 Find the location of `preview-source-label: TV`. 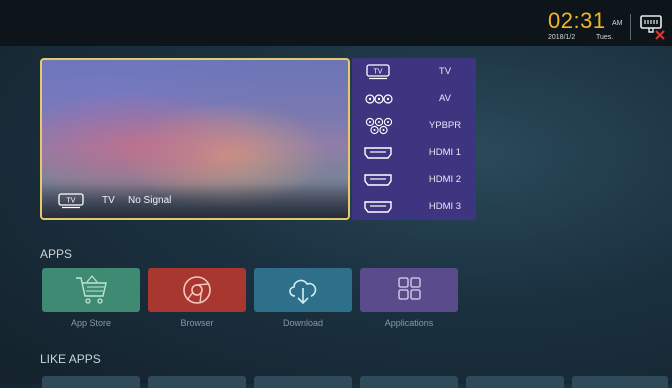

preview-source-label: TV is located at coordinates (108, 200).